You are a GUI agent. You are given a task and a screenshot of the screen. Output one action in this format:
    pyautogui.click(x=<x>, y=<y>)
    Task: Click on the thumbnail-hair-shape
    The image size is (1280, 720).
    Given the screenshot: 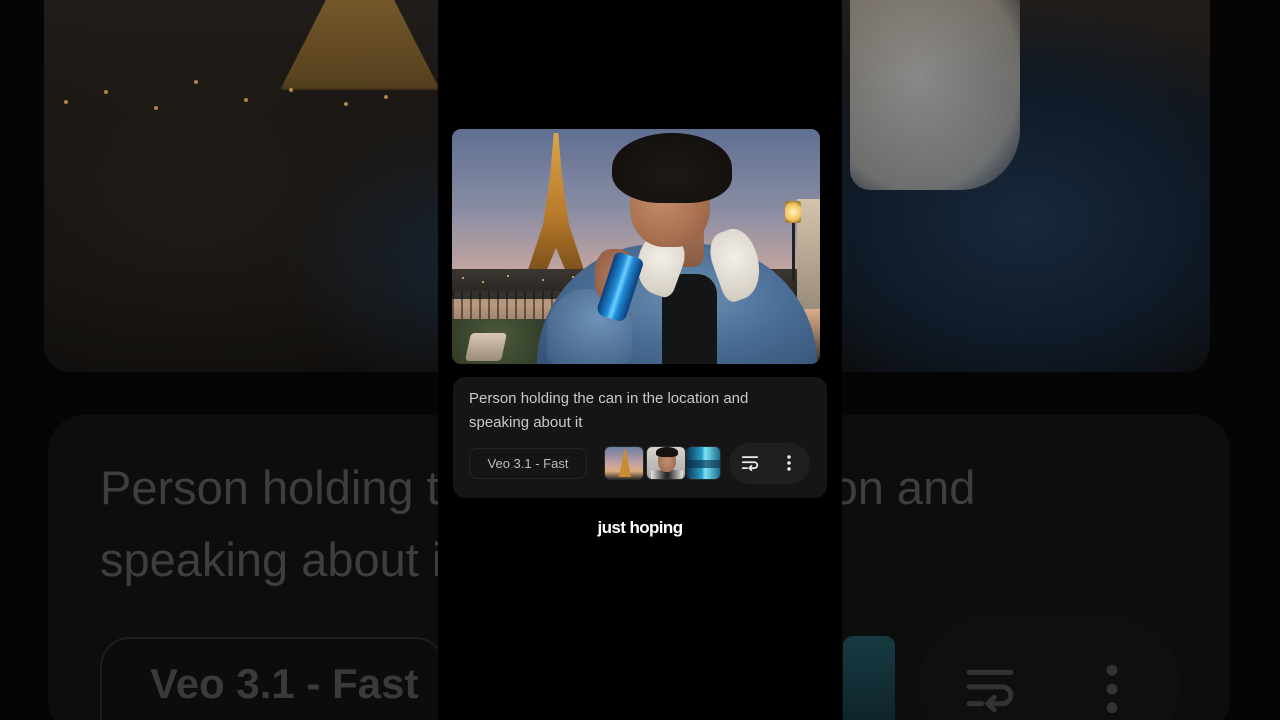 What is the action you would take?
    pyautogui.click(x=667, y=452)
    